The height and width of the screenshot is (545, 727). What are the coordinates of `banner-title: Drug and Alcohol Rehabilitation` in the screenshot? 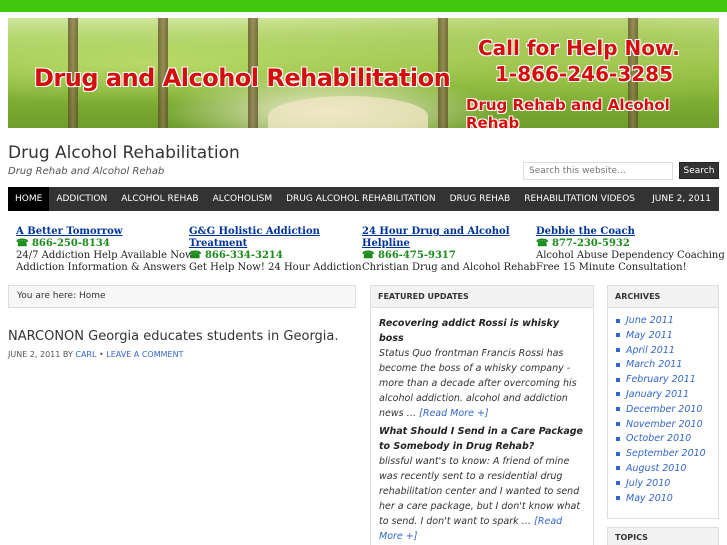 It's located at (242, 78).